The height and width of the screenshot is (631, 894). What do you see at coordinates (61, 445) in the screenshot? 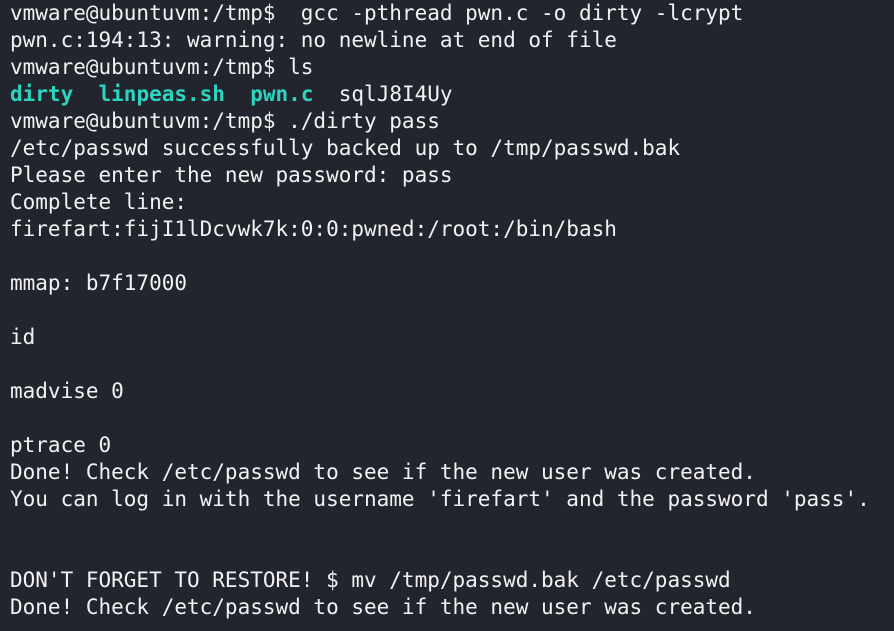
I see `terminal-line: ptrace 0` at bounding box center [61, 445].